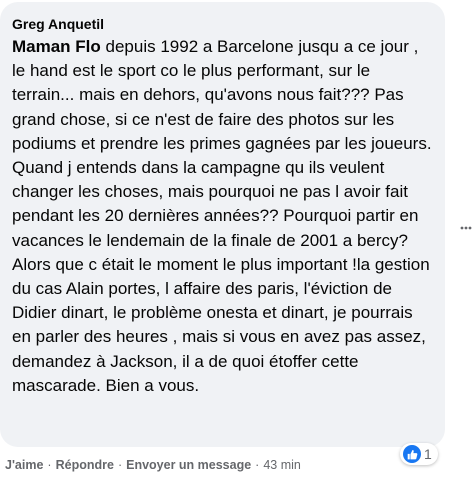  I want to click on timestamp: 43 min, so click(282, 465).